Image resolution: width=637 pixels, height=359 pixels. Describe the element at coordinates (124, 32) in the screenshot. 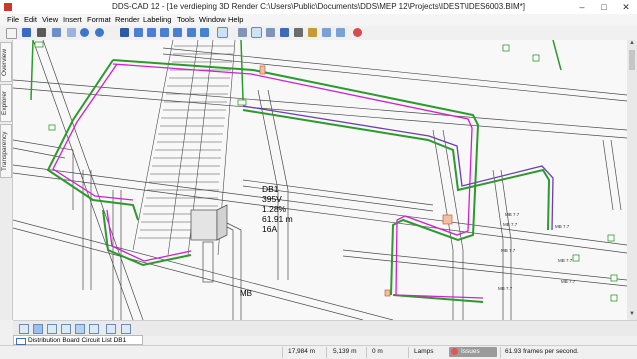

I see `zoom-icon` at that location.